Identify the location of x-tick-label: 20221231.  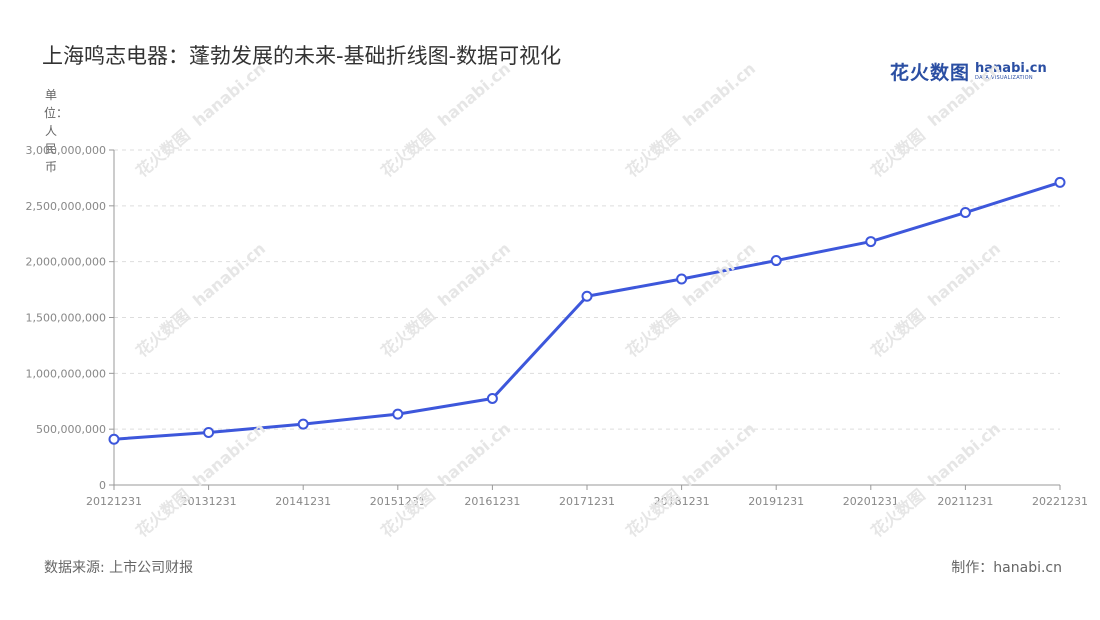
(1060, 501).